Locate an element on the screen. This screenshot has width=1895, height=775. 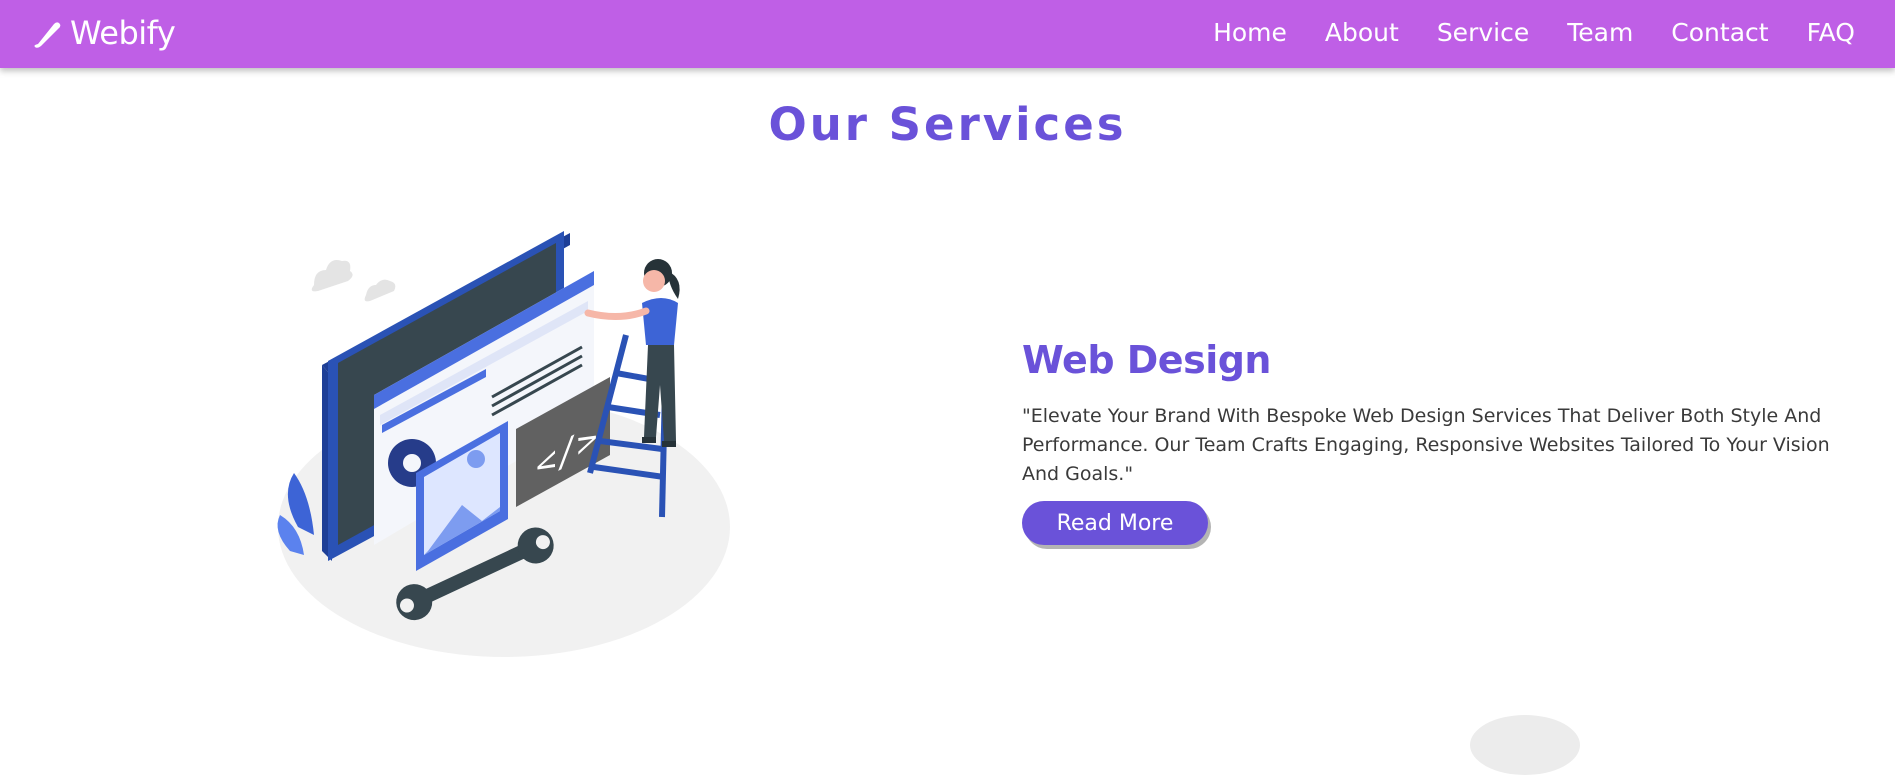
nav-item-team: Team is located at coordinates (1600, 32).